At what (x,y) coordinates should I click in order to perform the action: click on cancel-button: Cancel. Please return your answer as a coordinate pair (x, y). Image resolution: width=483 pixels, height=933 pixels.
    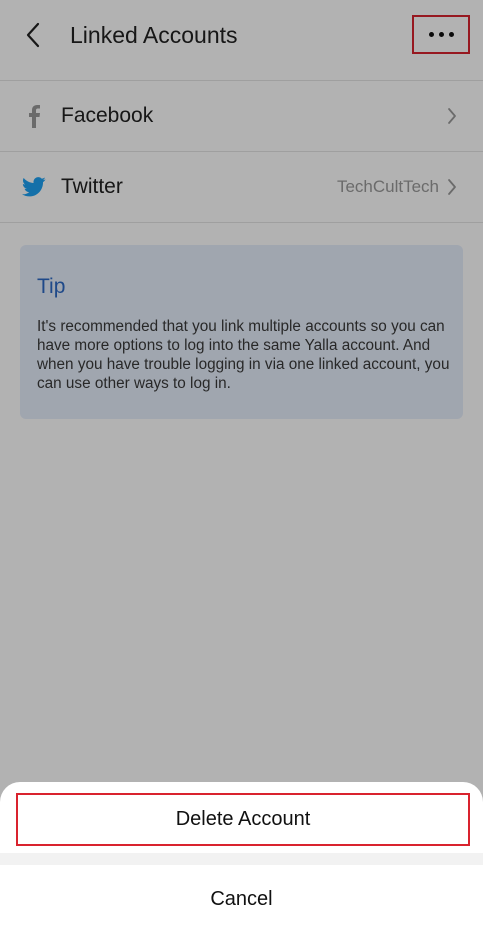
    Looking at the image, I should click on (241, 899).